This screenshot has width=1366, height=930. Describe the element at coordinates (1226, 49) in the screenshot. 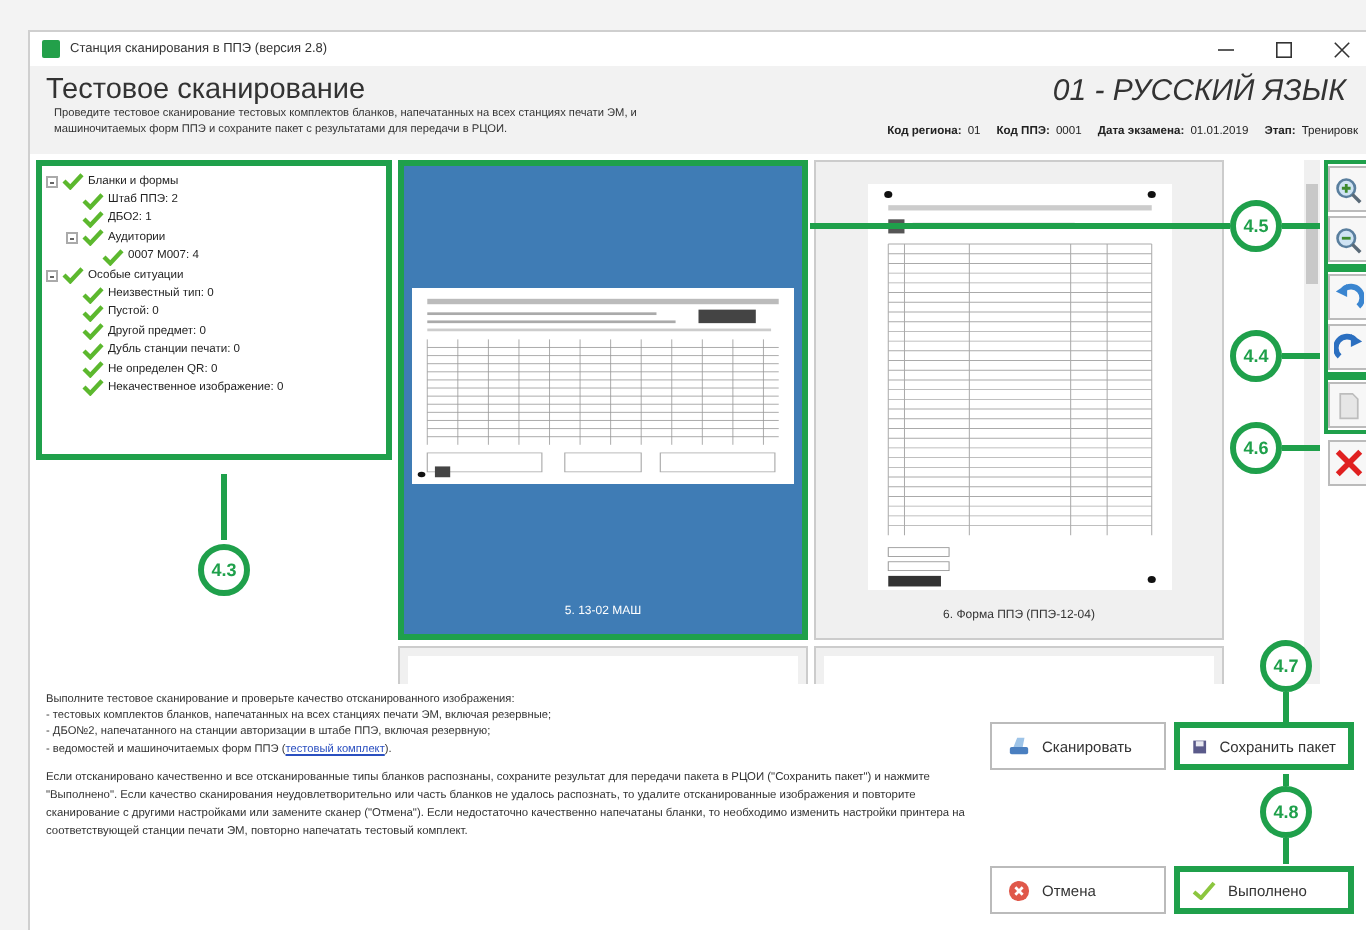

I see `minimize-icon` at that location.